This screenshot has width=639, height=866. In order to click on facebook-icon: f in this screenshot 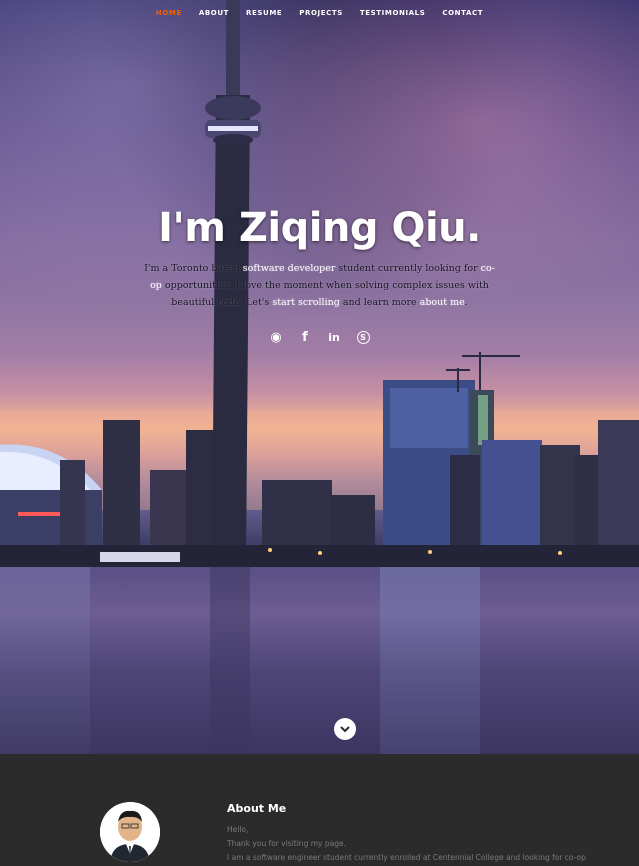, I will do `click(305, 337)`.